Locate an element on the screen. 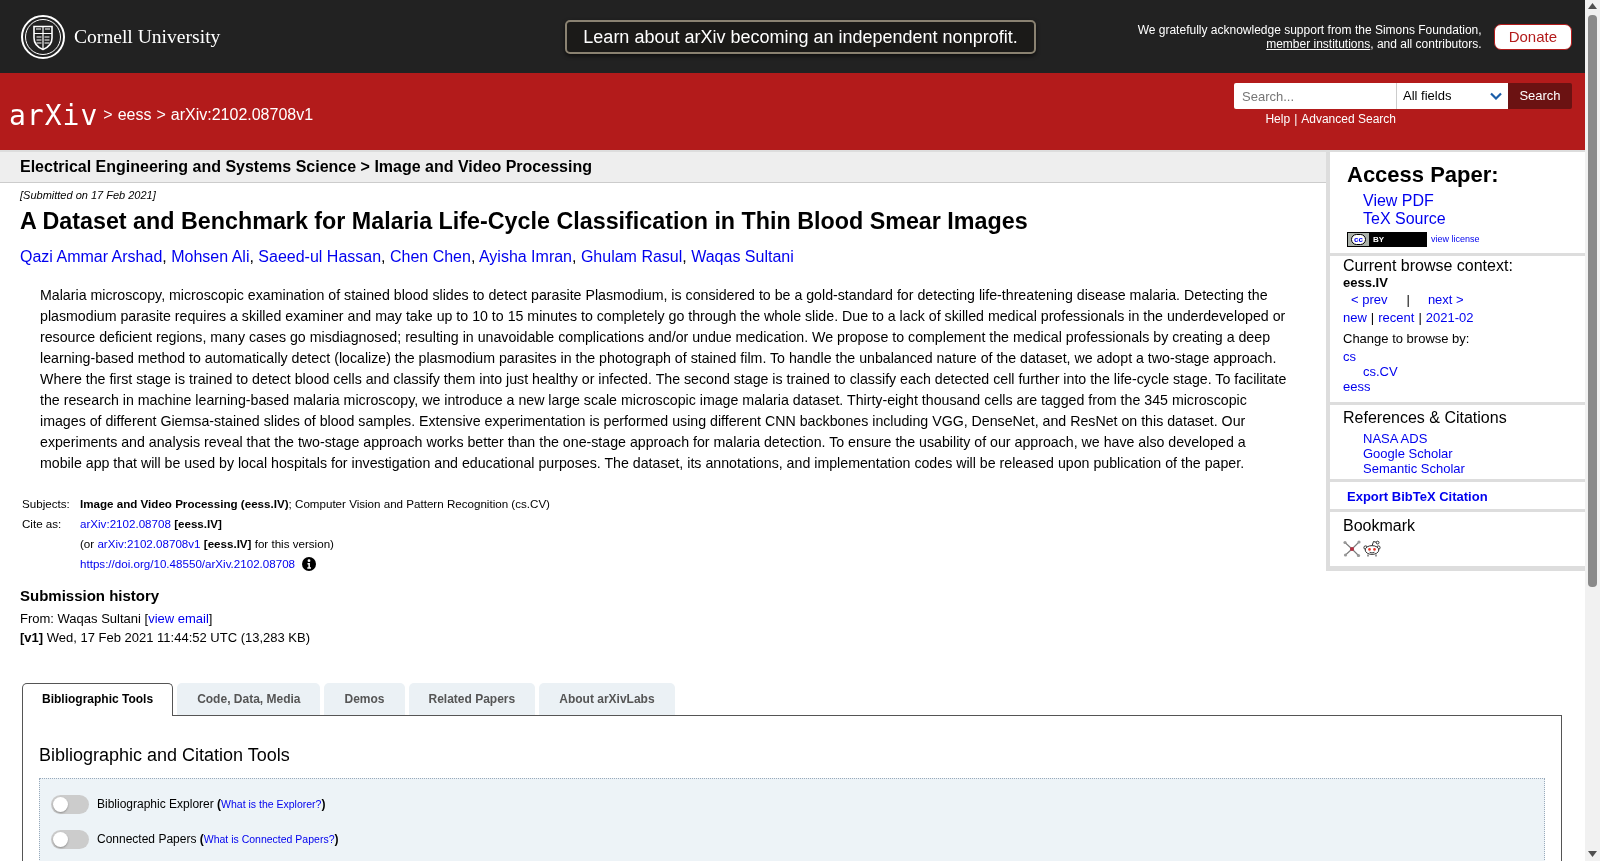 This screenshot has width=1600, height=861. listing-link: new is located at coordinates (1355, 317).